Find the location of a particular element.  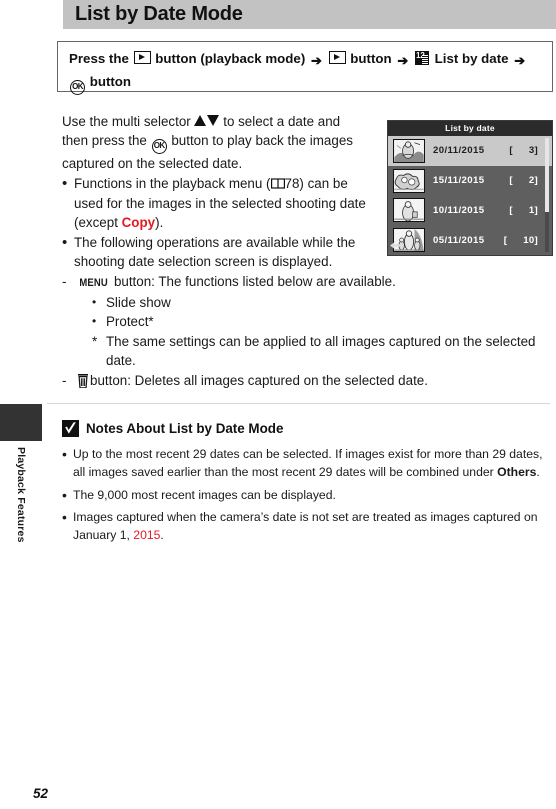

notes-heading: Notes About List by Date Mode is located at coordinates (185, 428).